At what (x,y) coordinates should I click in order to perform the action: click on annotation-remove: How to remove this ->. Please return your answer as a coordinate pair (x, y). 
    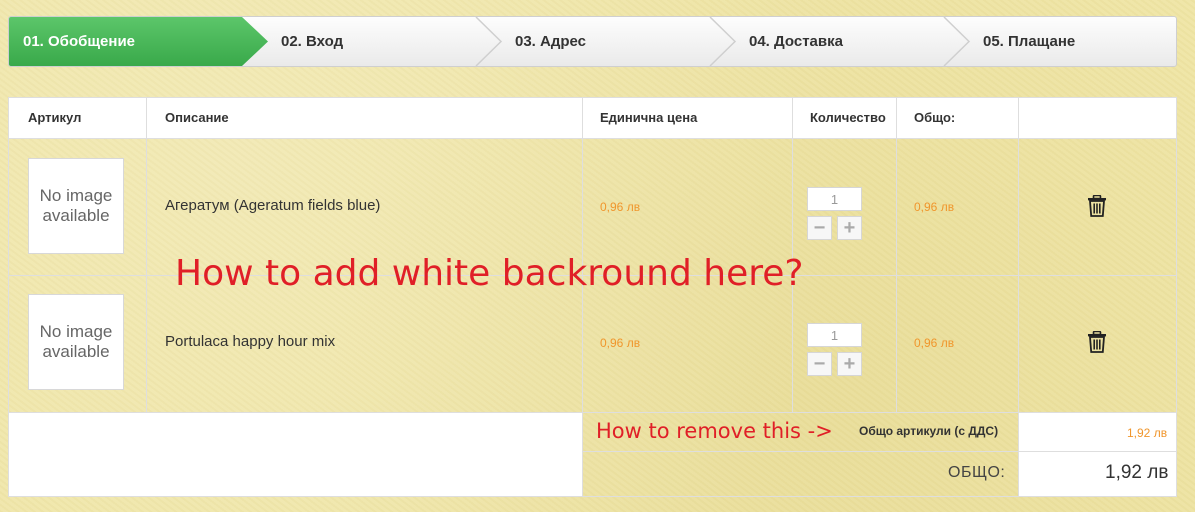
    Looking at the image, I should click on (714, 431).